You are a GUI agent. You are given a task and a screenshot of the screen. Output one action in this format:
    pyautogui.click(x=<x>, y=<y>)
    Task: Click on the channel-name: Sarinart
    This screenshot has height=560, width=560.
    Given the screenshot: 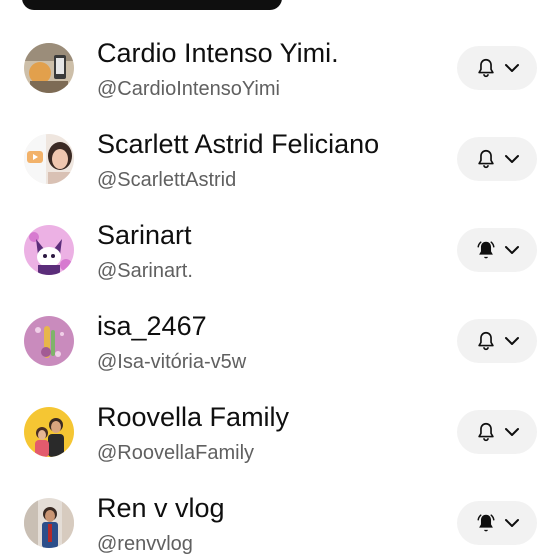 What is the action you would take?
    pyautogui.click(x=144, y=235)
    